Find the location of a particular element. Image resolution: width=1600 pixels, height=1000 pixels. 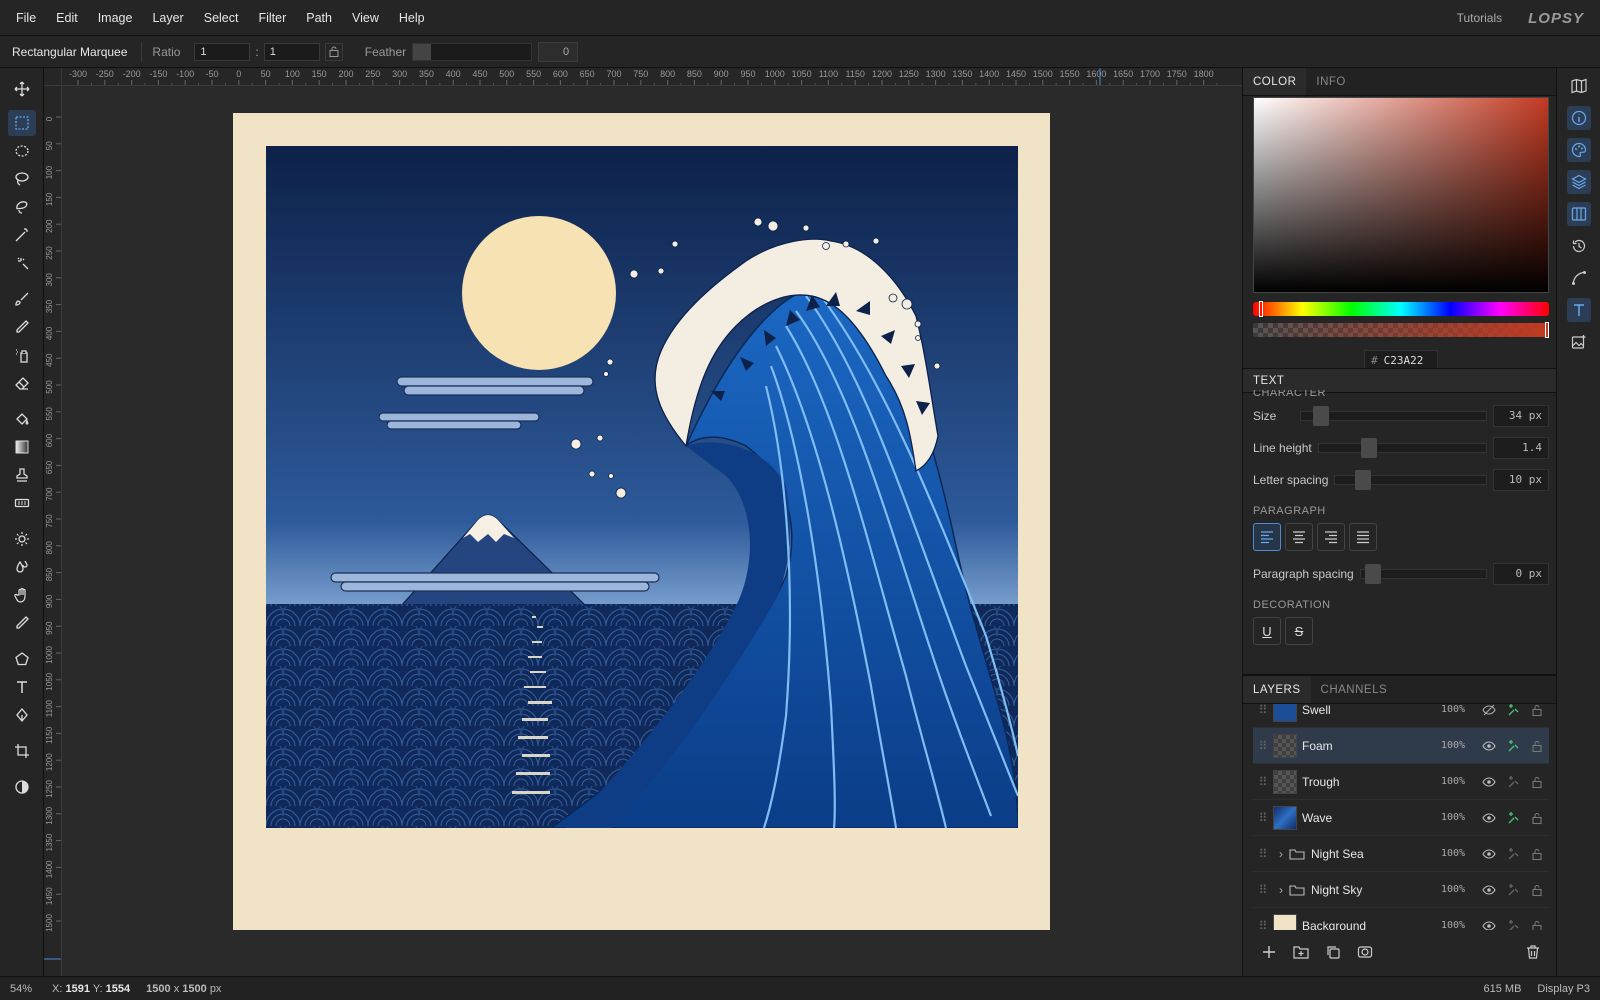

layer-name: Swell is located at coordinates (1371, 710).